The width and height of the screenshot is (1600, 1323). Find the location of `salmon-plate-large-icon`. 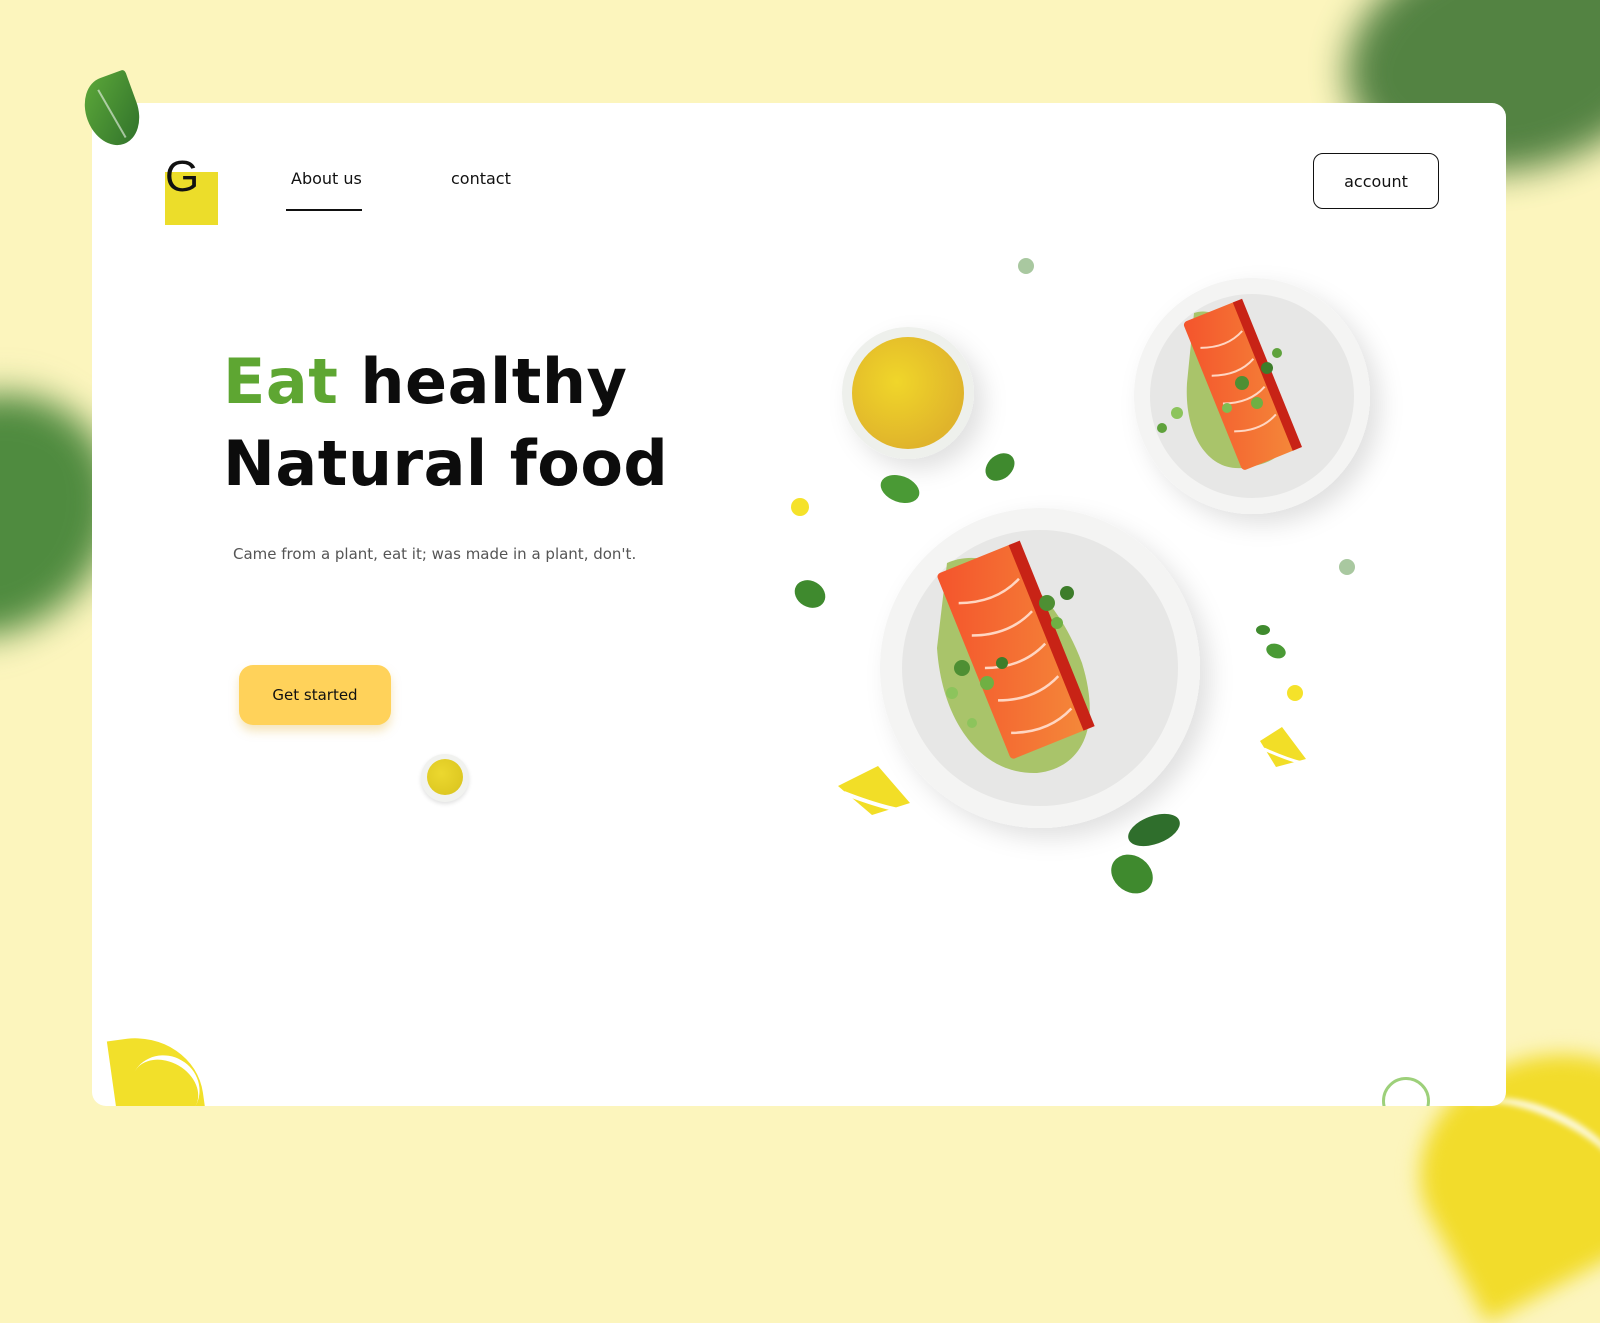

salmon-plate-large-icon is located at coordinates (1040, 668).